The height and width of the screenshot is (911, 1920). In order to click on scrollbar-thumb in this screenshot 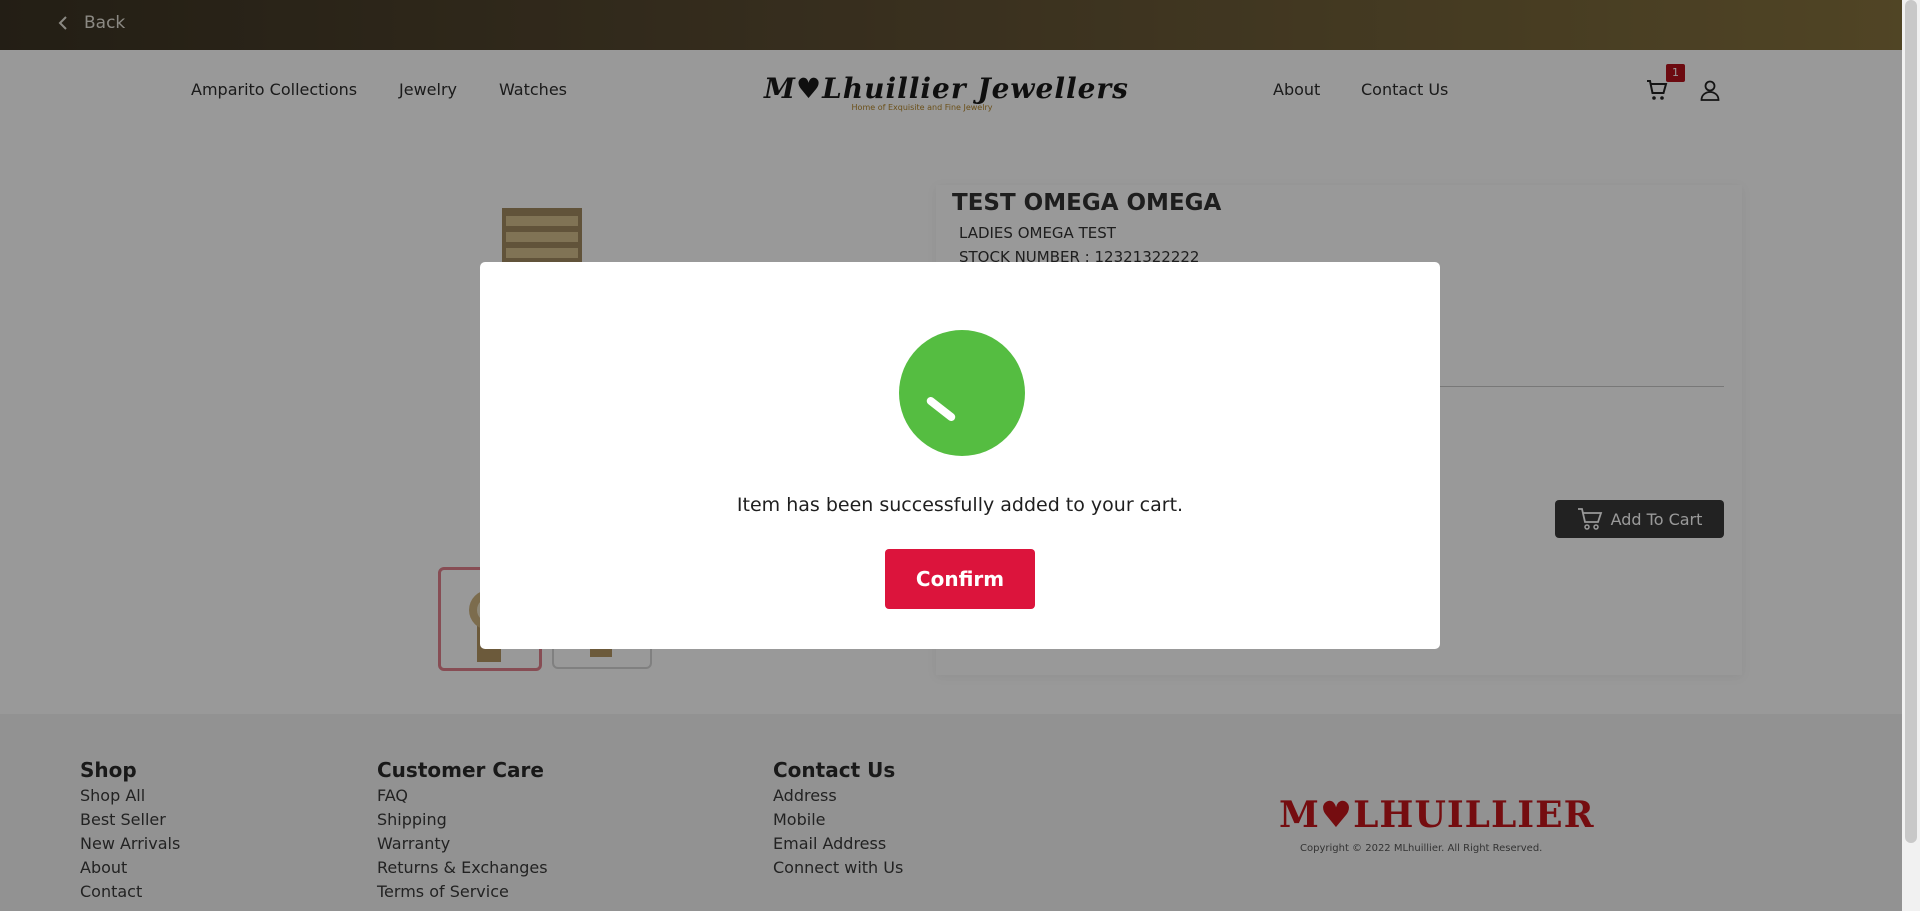, I will do `click(1911, 421)`.